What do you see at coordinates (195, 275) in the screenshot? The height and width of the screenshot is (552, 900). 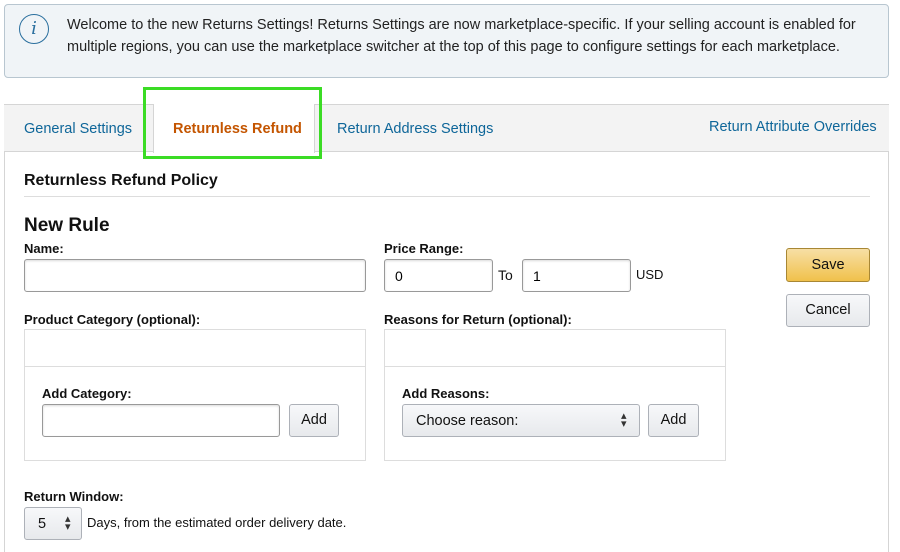 I see `name-input` at bounding box center [195, 275].